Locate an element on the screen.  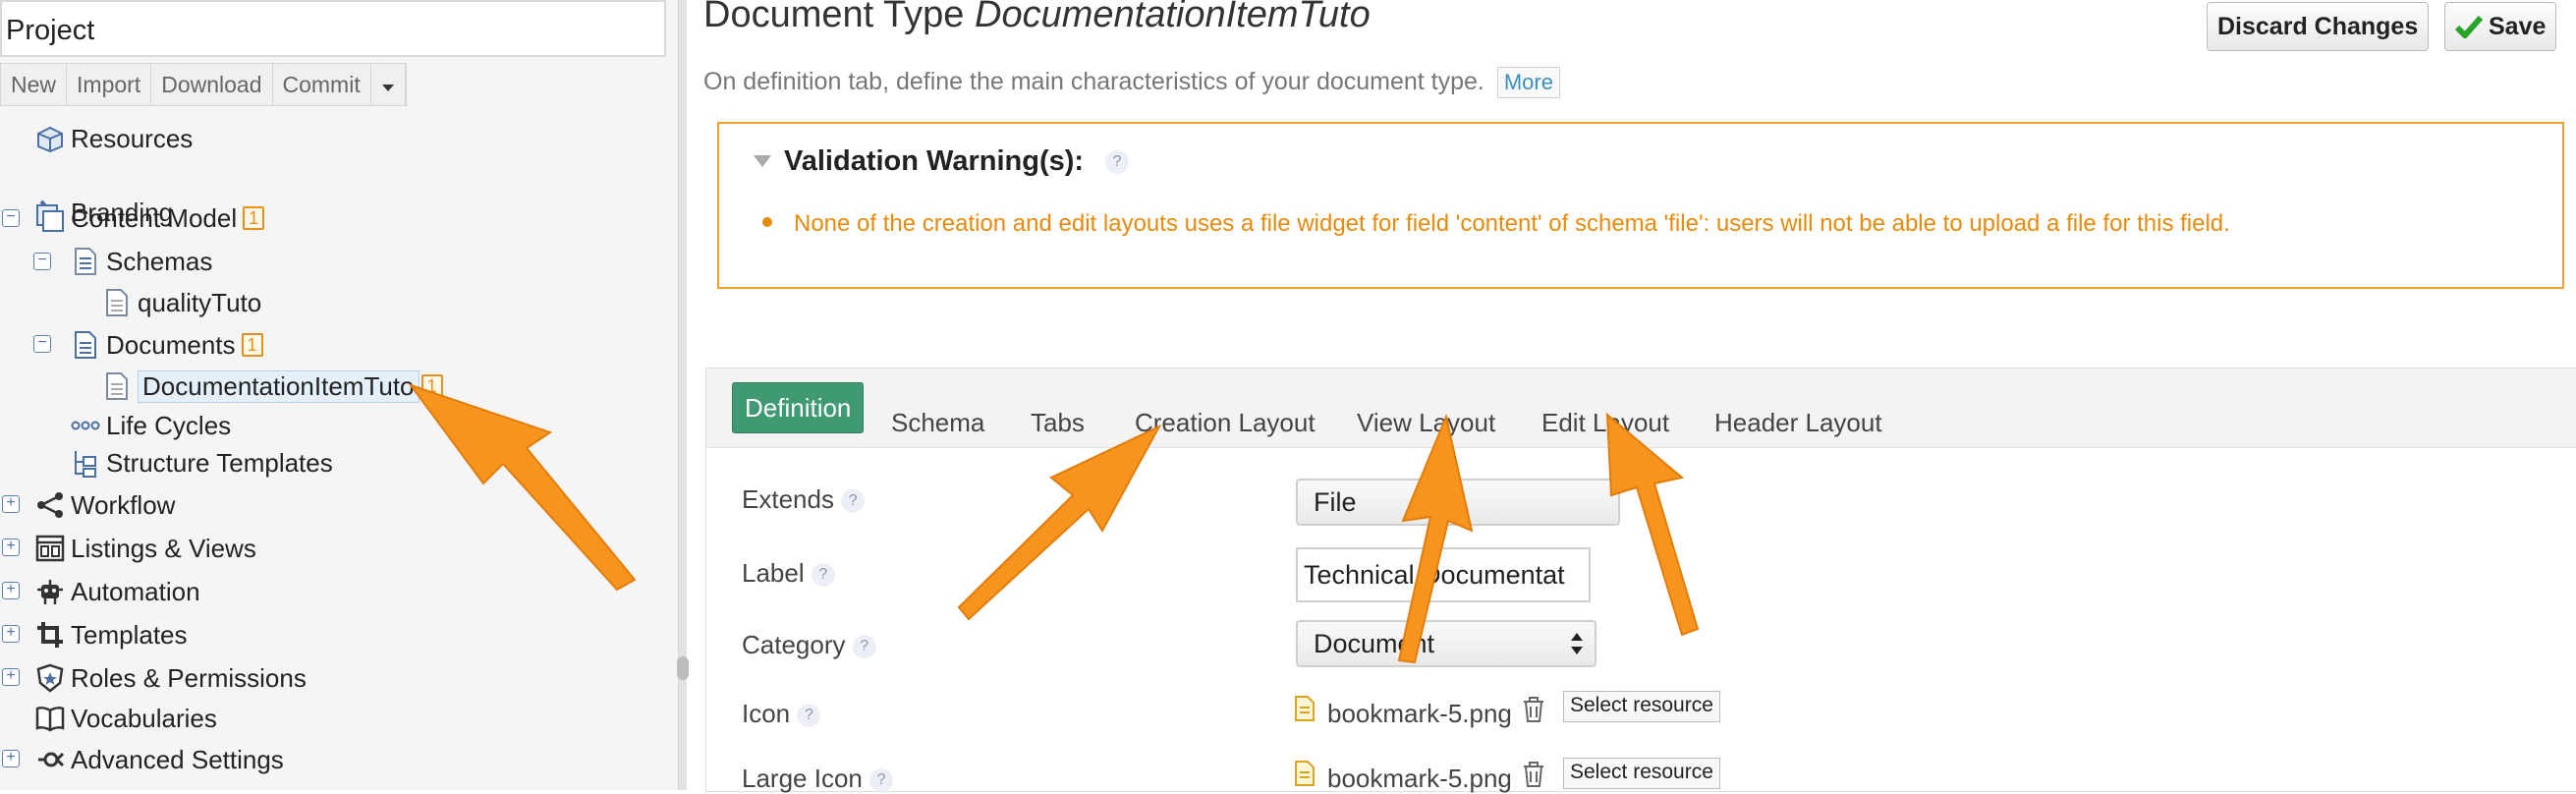
discard-changes-button: Discard Changes is located at coordinates (2318, 26).